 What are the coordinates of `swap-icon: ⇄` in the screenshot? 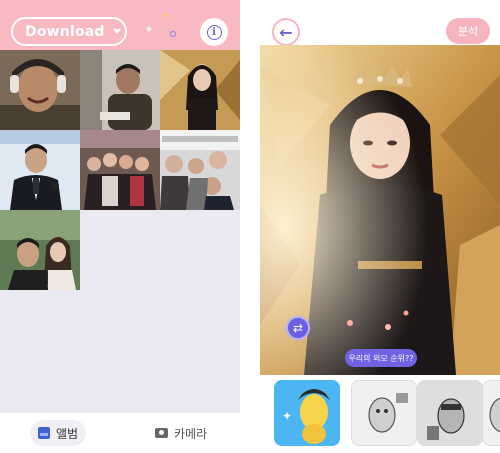 It's located at (298, 328).